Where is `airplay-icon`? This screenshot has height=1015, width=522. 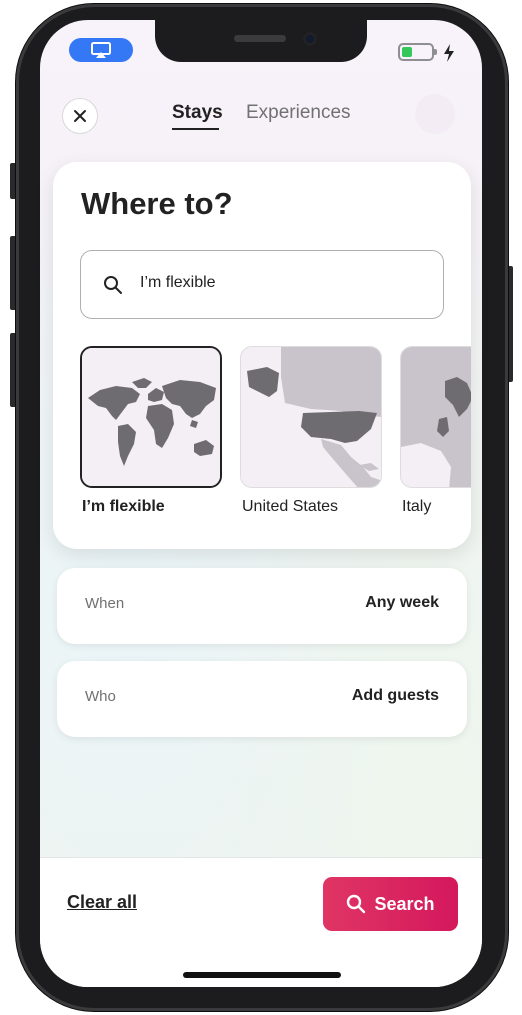
airplay-icon is located at coordinates (101, 50).